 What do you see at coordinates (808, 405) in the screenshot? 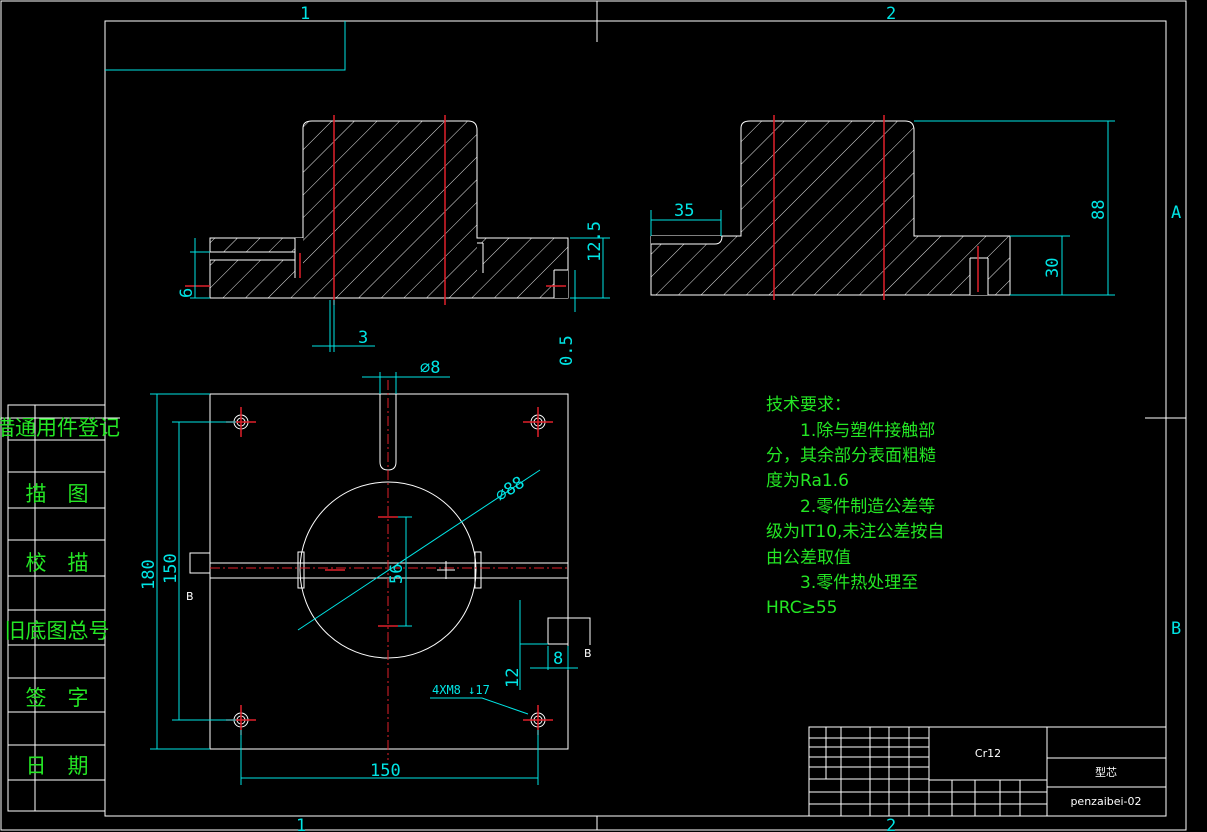
I see `tech-title: 技术要求：` at bounding box center [808, 405].